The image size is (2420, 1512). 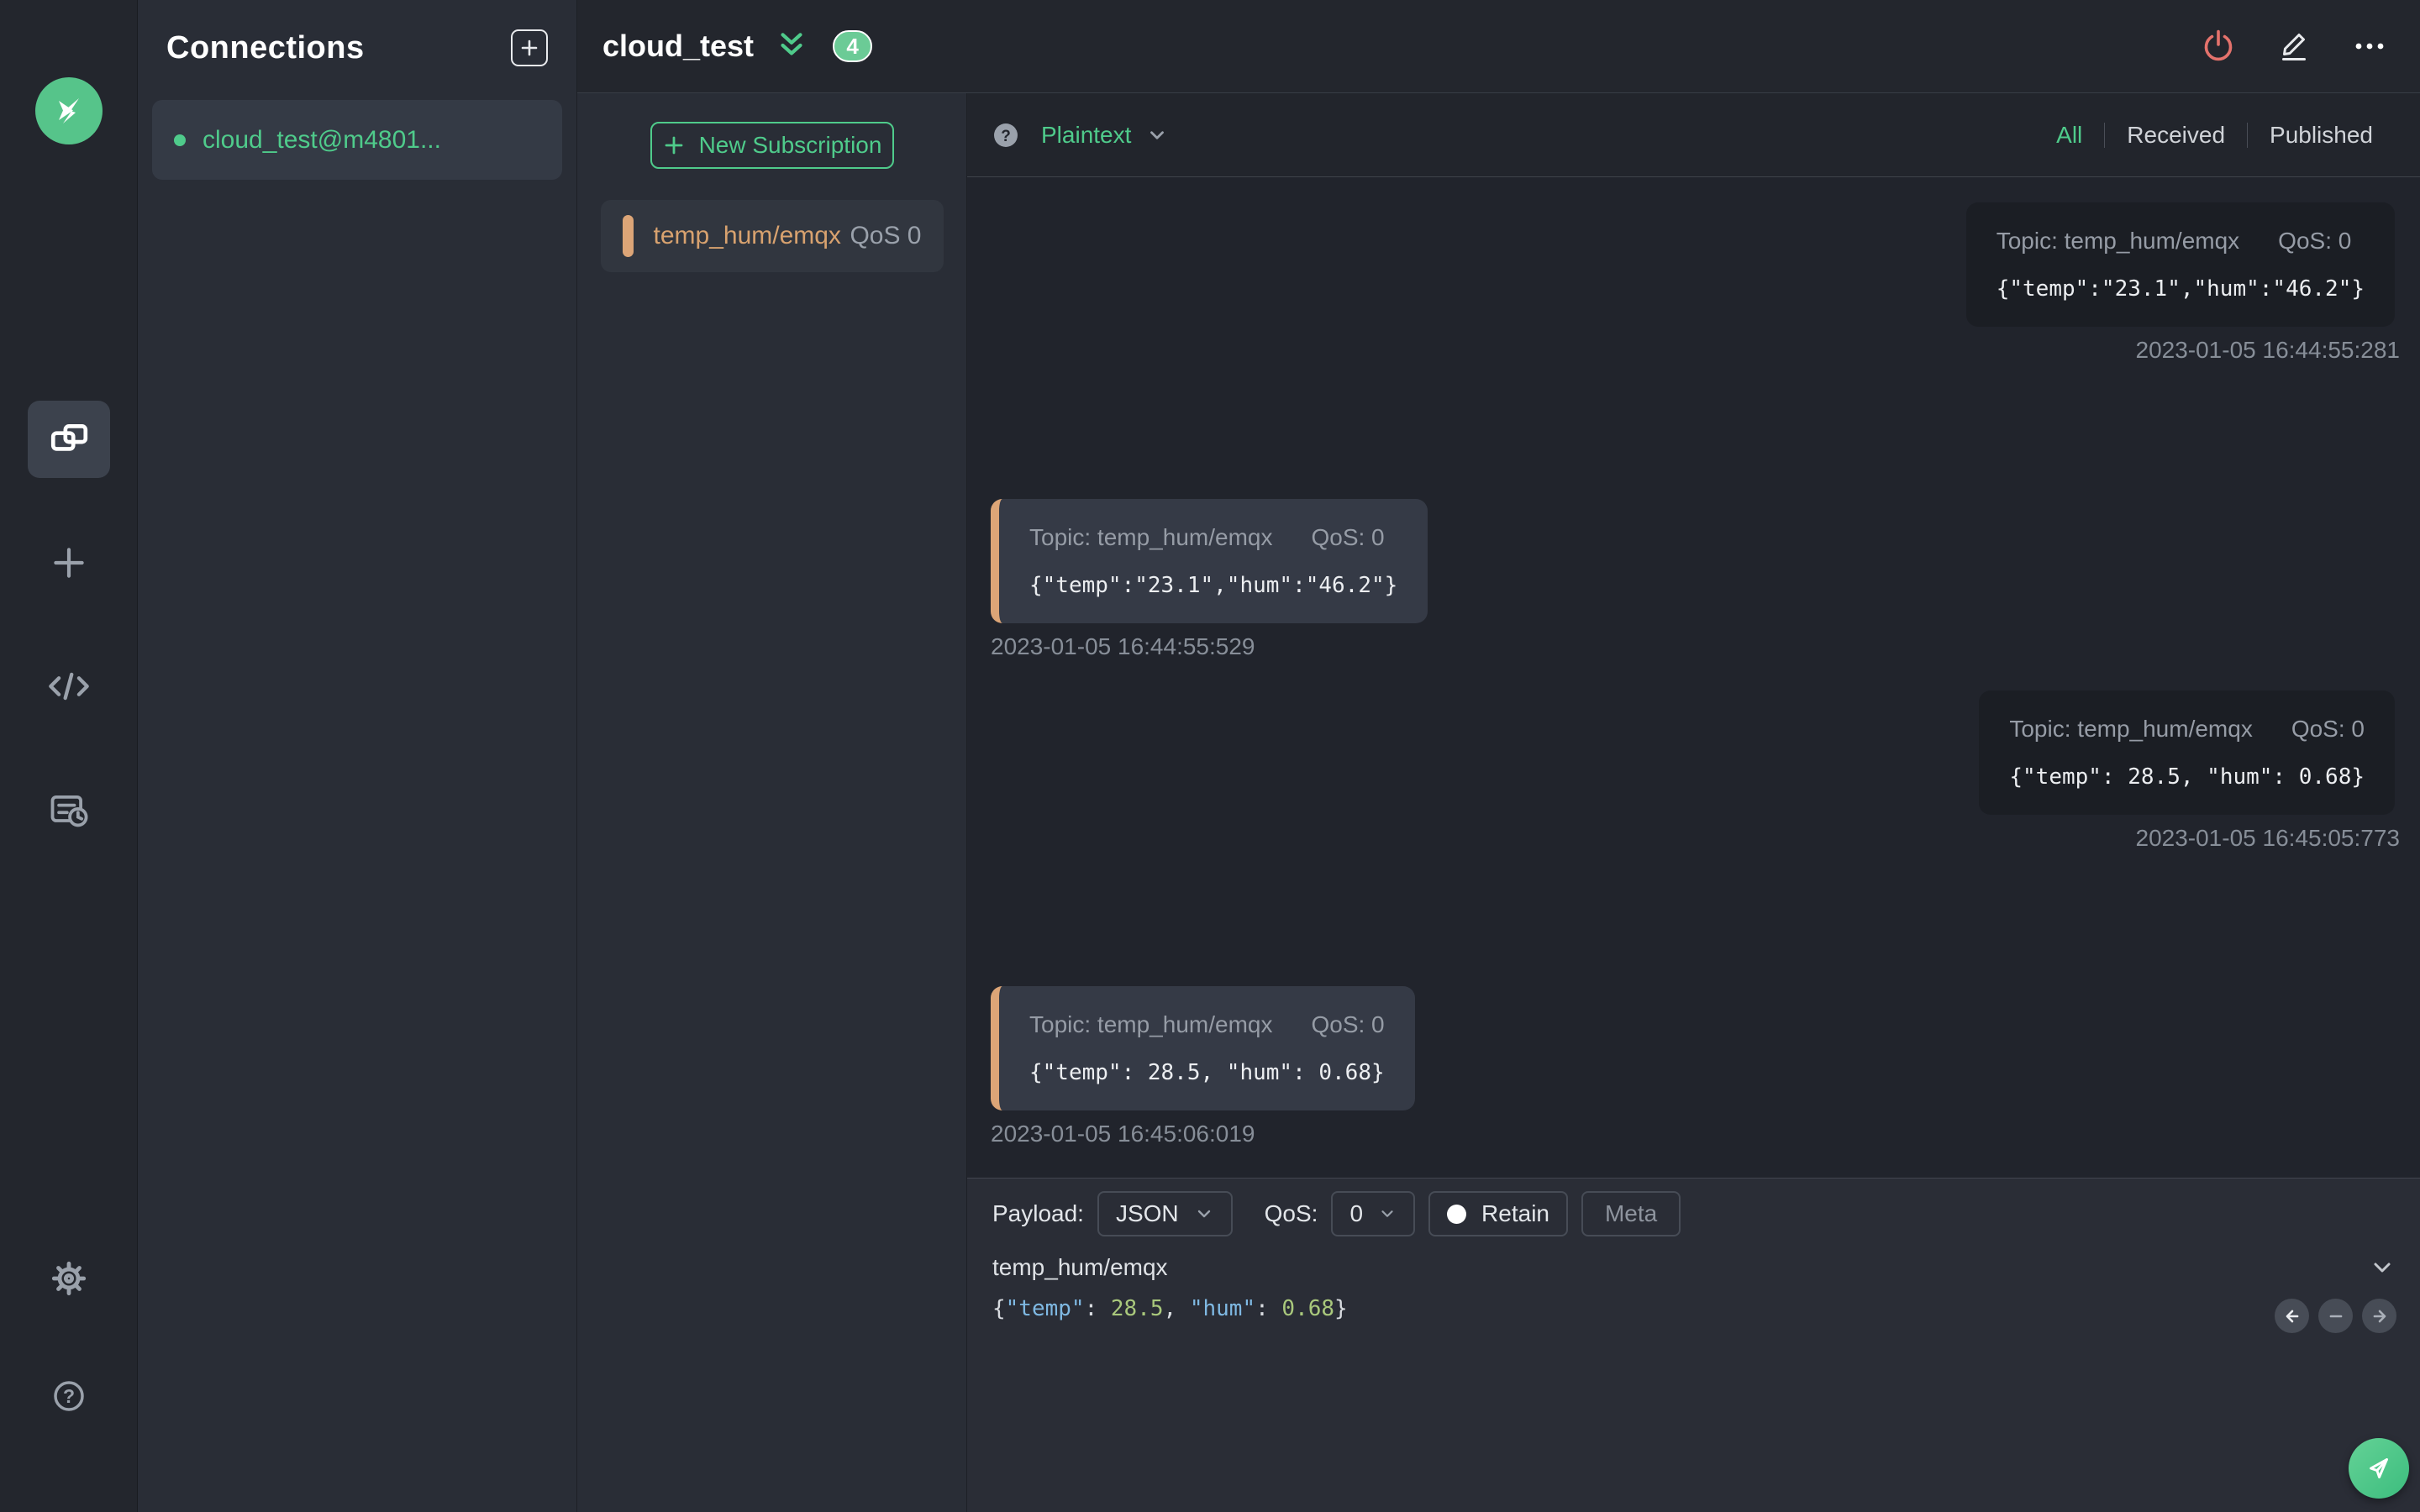 I want to click on publish-payload-editor: {"temp": 28.5, "hum": 0.68}, so click(x=1693, y=1308).